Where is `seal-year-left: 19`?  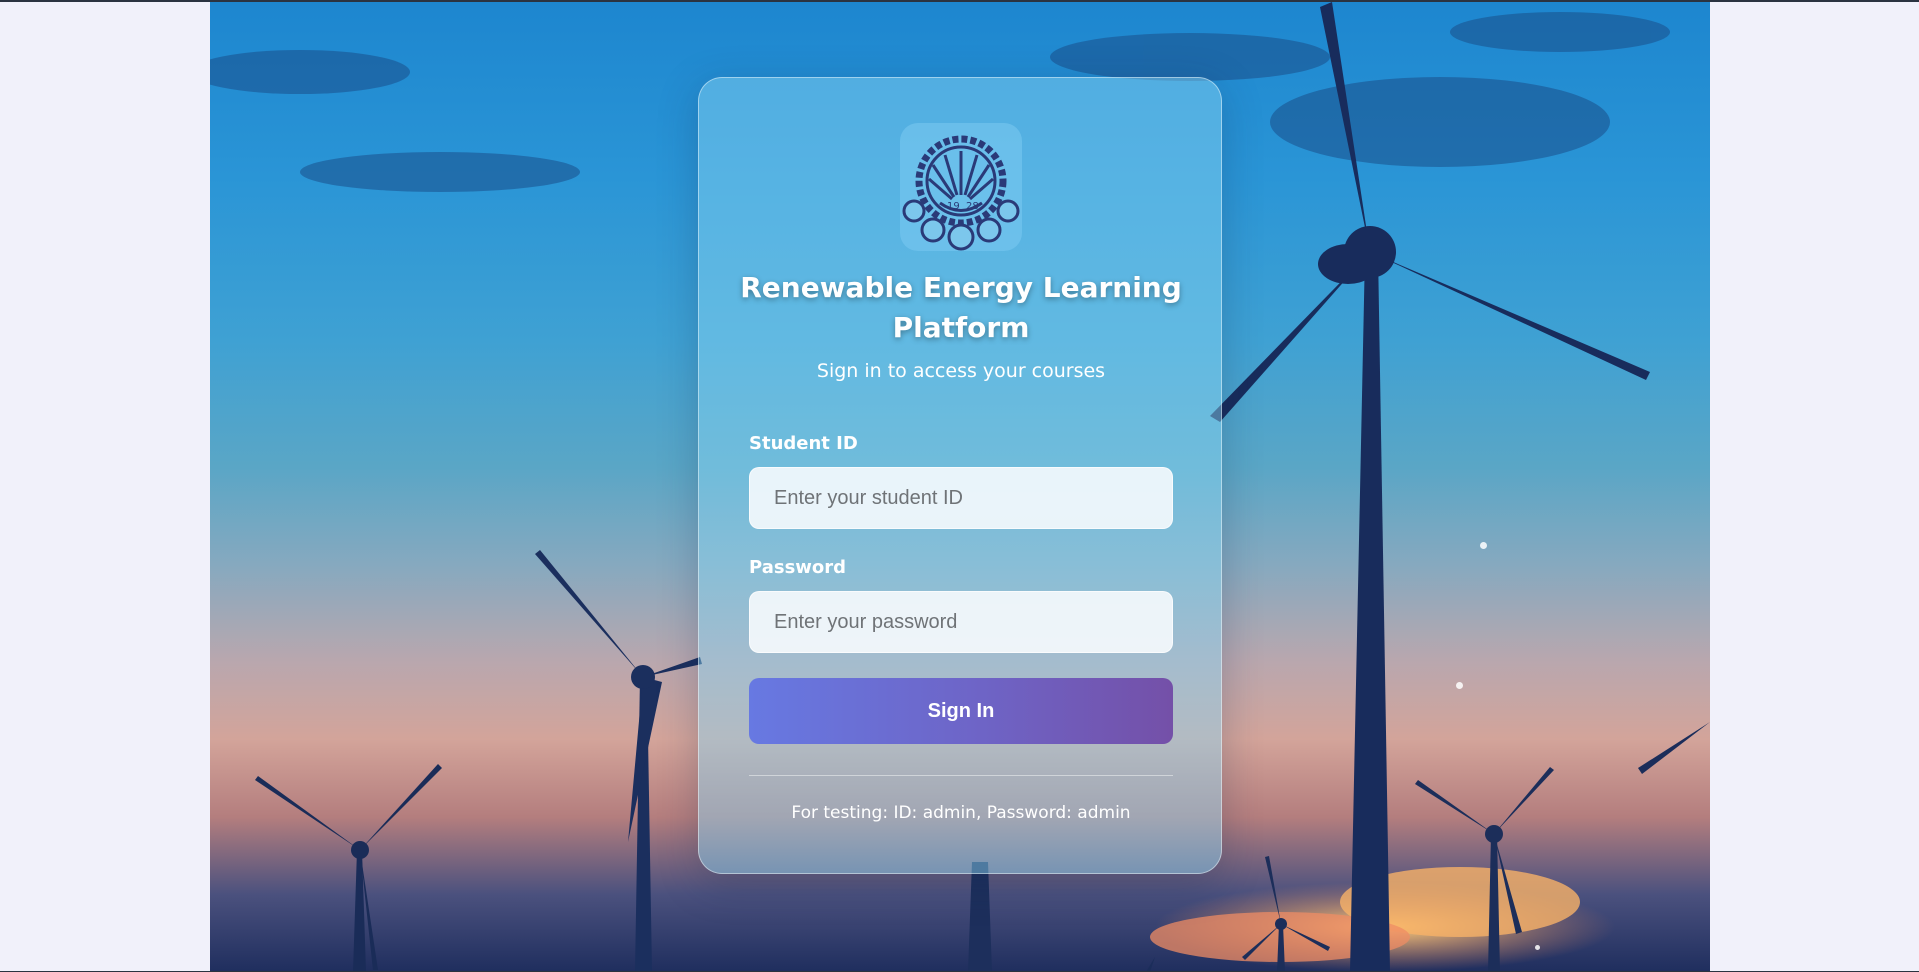 seal-year-left: 19 is located at coordinates (953, 206).